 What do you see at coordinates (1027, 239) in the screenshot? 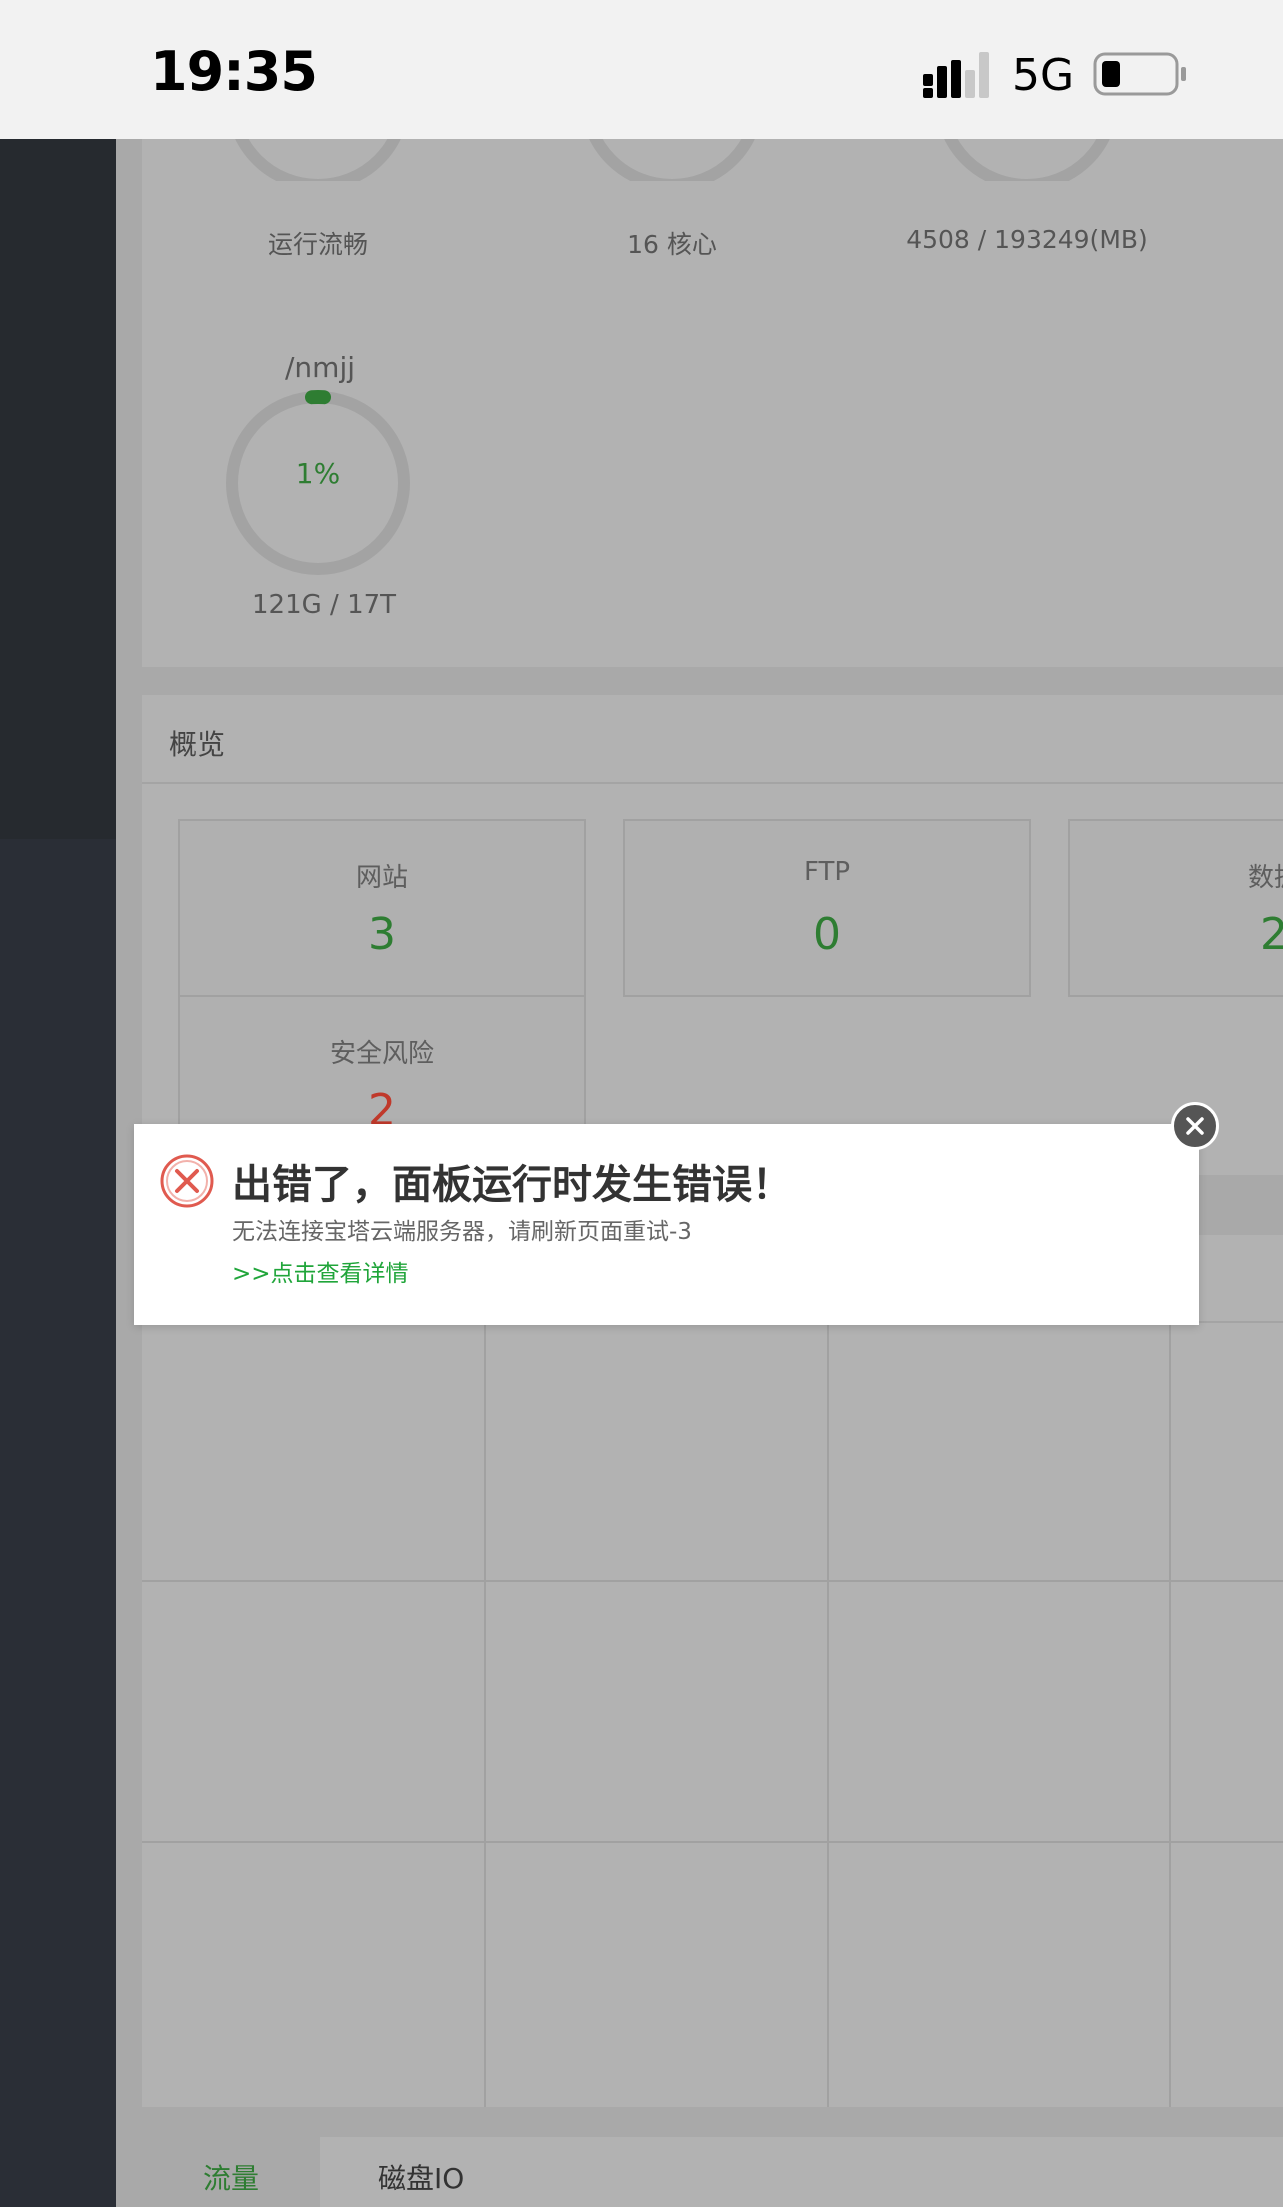
I see `memory-caption: 4508 / 193249(MB)` at bounding box center [1027, 239].